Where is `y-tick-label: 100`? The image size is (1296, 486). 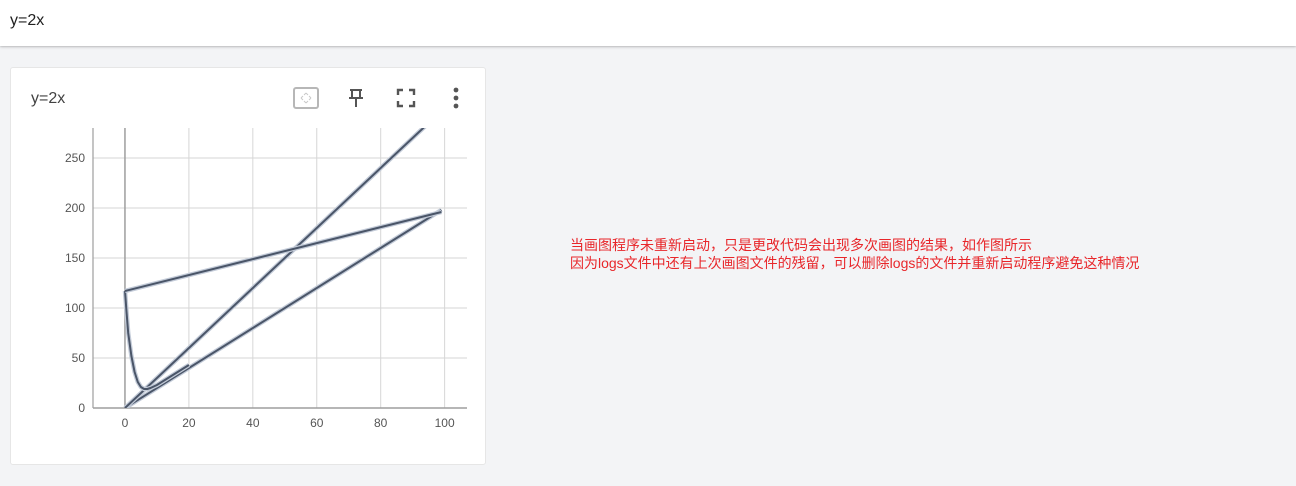 y-tick-label: 100 is located at coordinates (75, 308).